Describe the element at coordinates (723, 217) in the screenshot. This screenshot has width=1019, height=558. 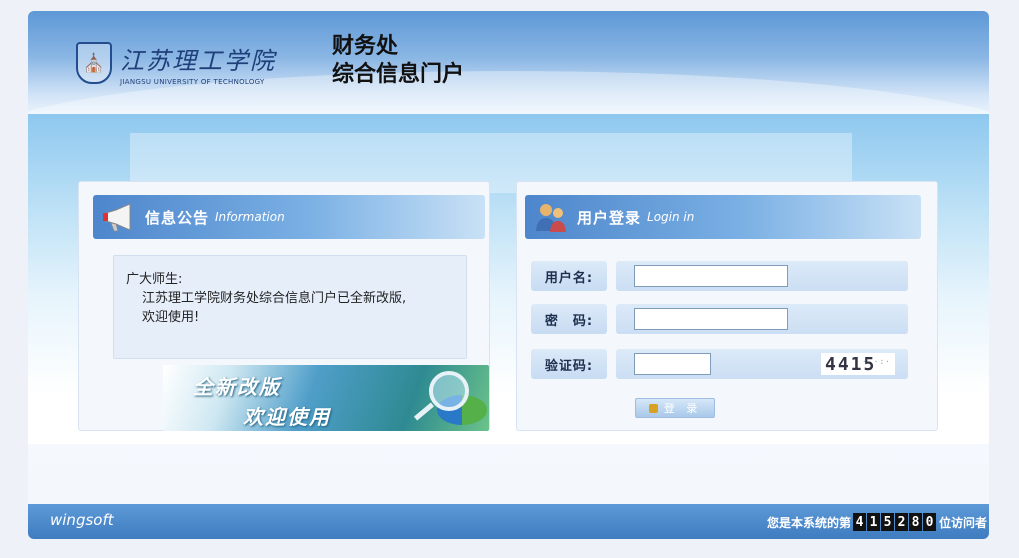
I see `login-panel-header: 用户登录 Login in` at that location.